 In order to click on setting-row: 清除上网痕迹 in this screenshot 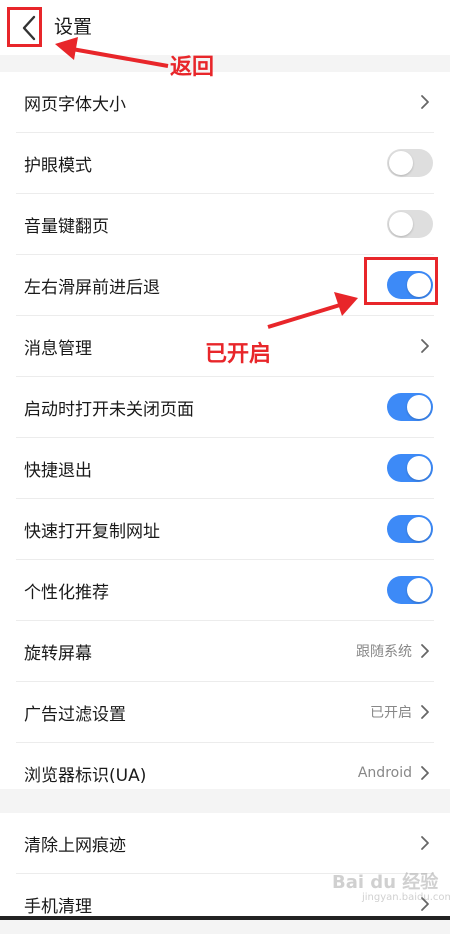, I will do `click(225, 843)`.